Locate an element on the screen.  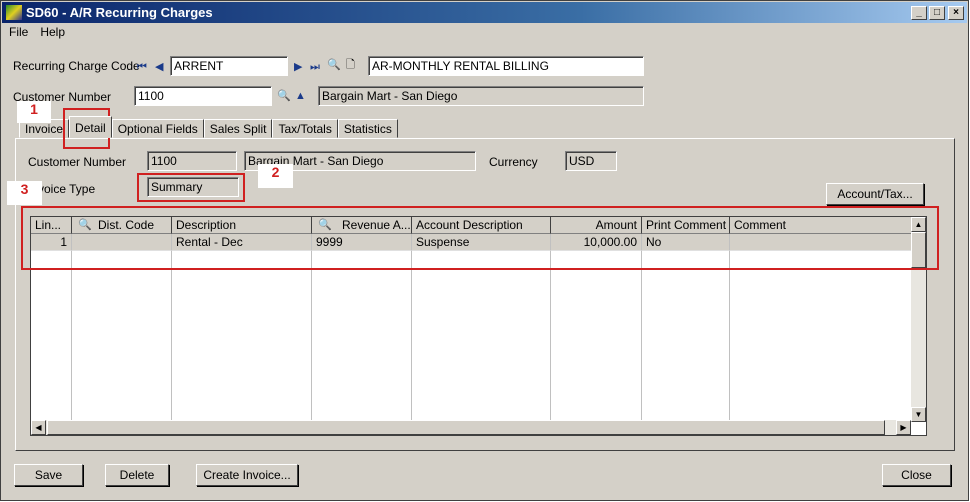
first-record-icon: ⏮ is located at coordinates (142, 67).